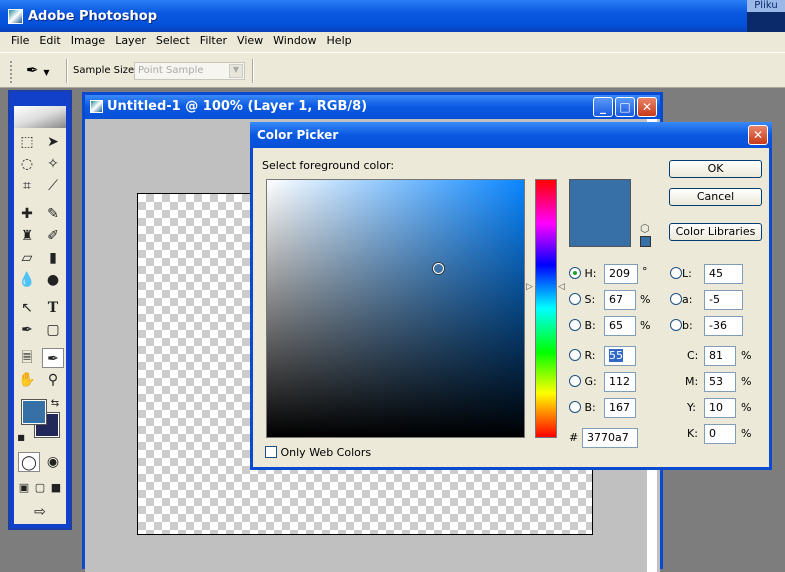 Image resolution: width=785 pixels, height=572 pixels. Describe the element at coordinates (40, 488) in the screenshot. I see `screen-mode-full-menu-icon: ▢` at that location.